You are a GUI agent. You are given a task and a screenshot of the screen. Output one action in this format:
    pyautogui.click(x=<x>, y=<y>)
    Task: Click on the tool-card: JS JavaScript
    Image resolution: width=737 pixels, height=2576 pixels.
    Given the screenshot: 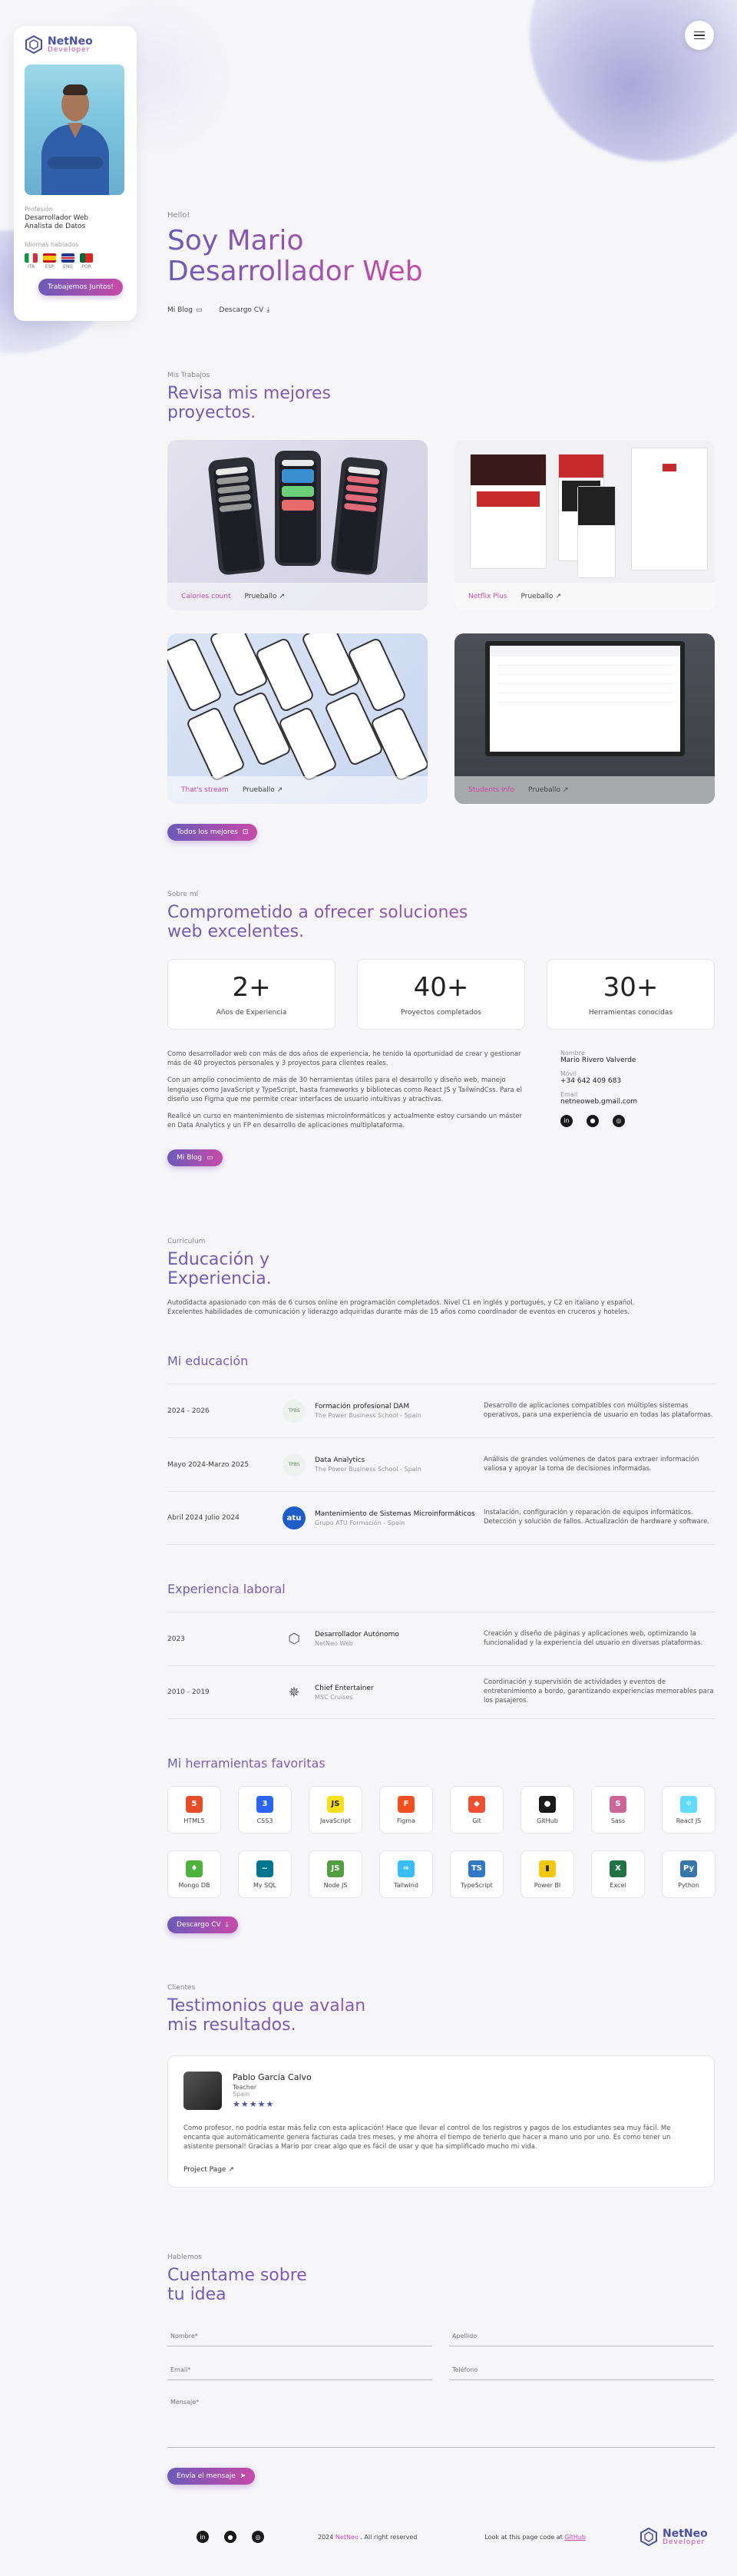 What is the action you would take?
    pyautogui.click(x=335, y=1810)
    